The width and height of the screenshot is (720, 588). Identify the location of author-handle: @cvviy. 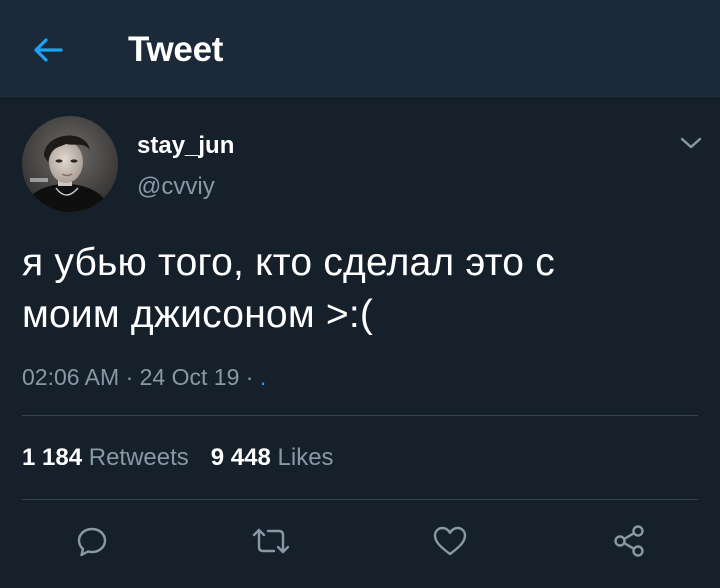
(176, 187).